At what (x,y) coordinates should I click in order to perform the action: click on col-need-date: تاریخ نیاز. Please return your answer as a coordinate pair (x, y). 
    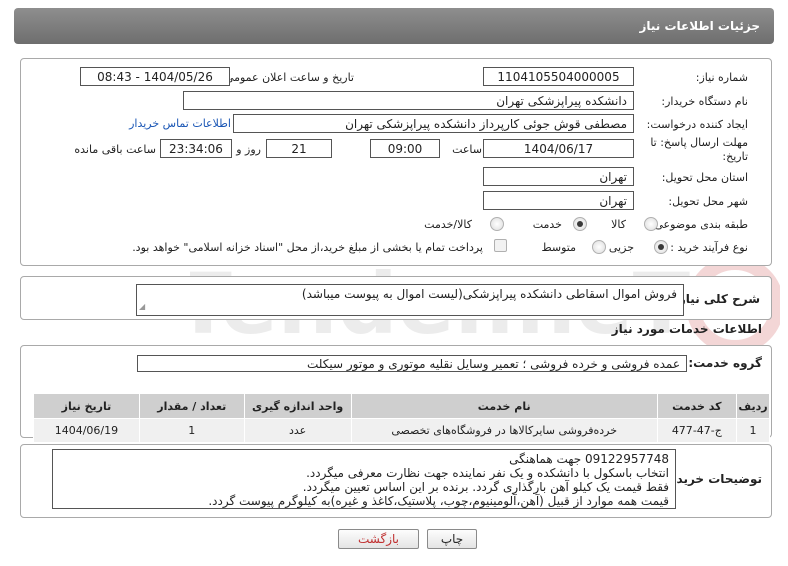
    Looking at the image, I should click on (86, 406).